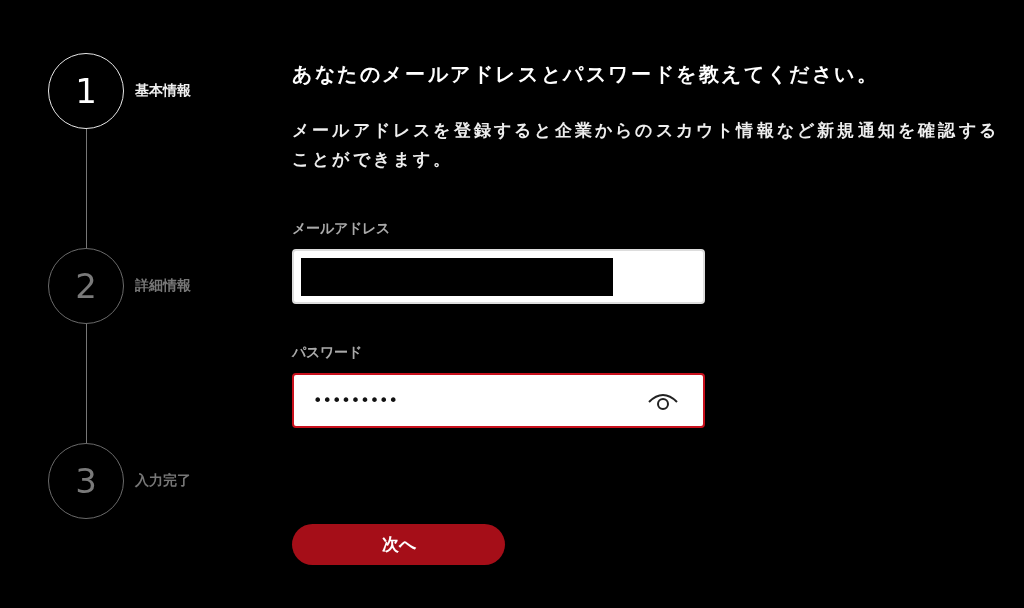  I want to click on email-field, so click(498, 276).